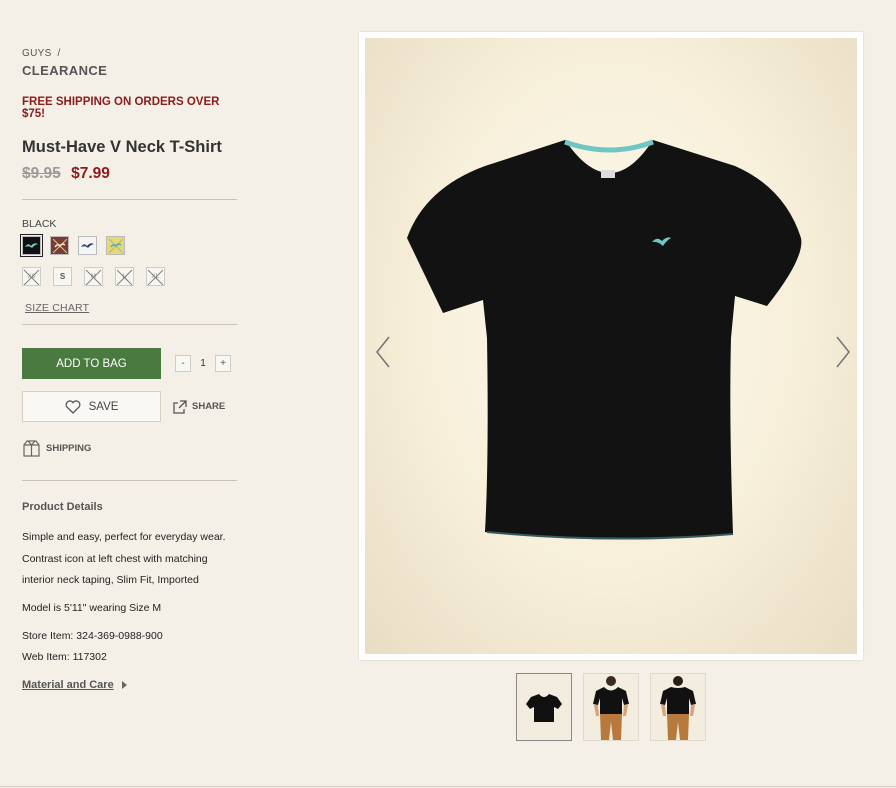 This screenshot has height=788, width=896. What do you see at coordinates (93, 276) in the screenshot?
I see `size-option-m: M` at bounding box center [93, 276].